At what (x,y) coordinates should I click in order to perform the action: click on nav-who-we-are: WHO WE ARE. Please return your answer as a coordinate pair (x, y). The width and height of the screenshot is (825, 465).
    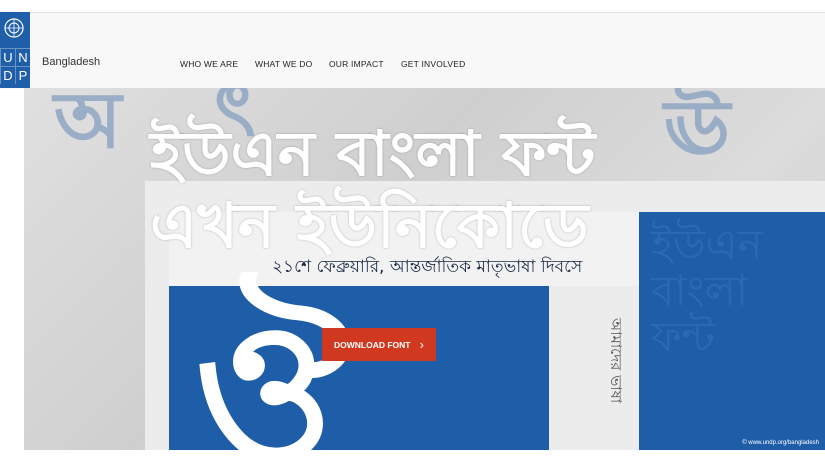
    Looking at the image, I should click on (209, 64).